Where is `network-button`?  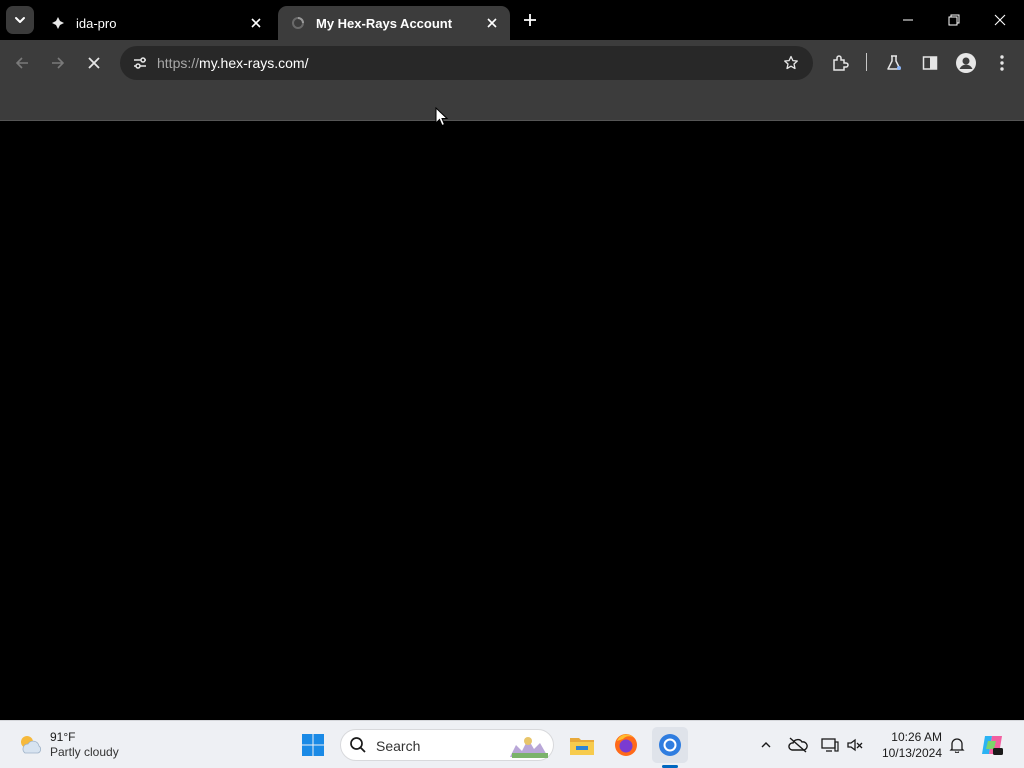
network-button is located at coordinates (830, 745).